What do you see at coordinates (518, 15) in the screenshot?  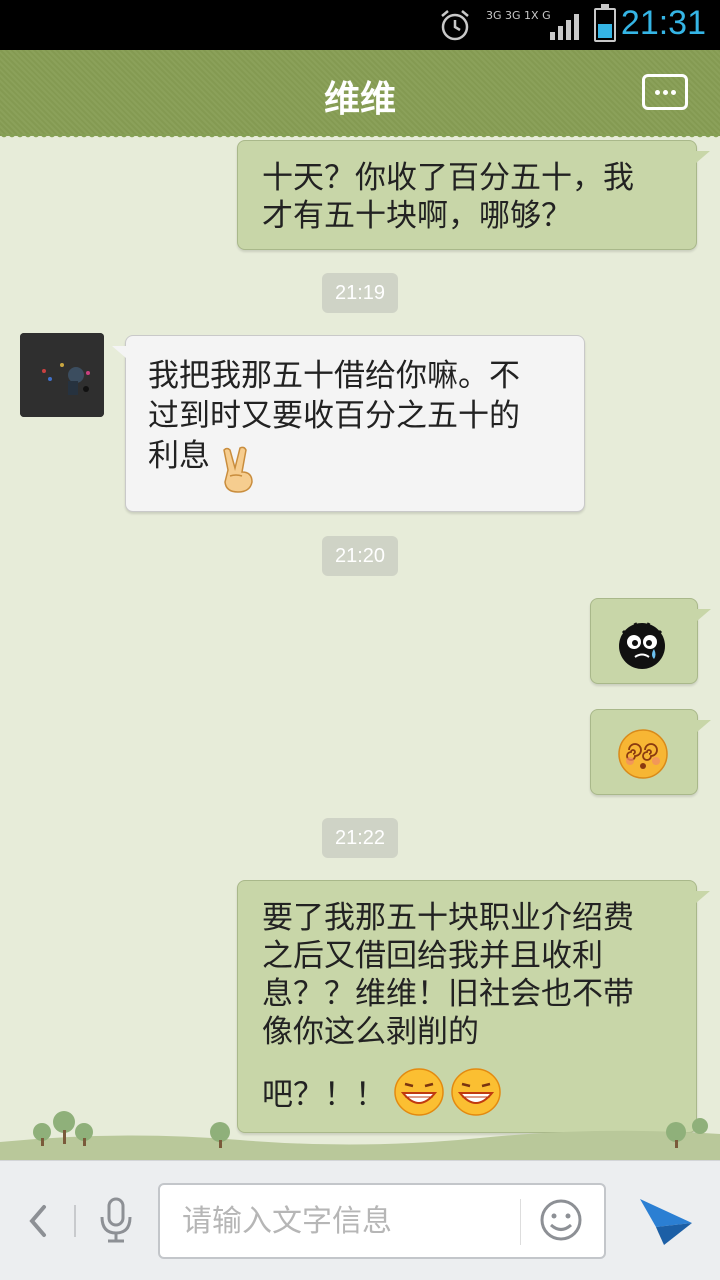 I see `network-type: 3G 3G 1X G` at bounding box center [518, 15].